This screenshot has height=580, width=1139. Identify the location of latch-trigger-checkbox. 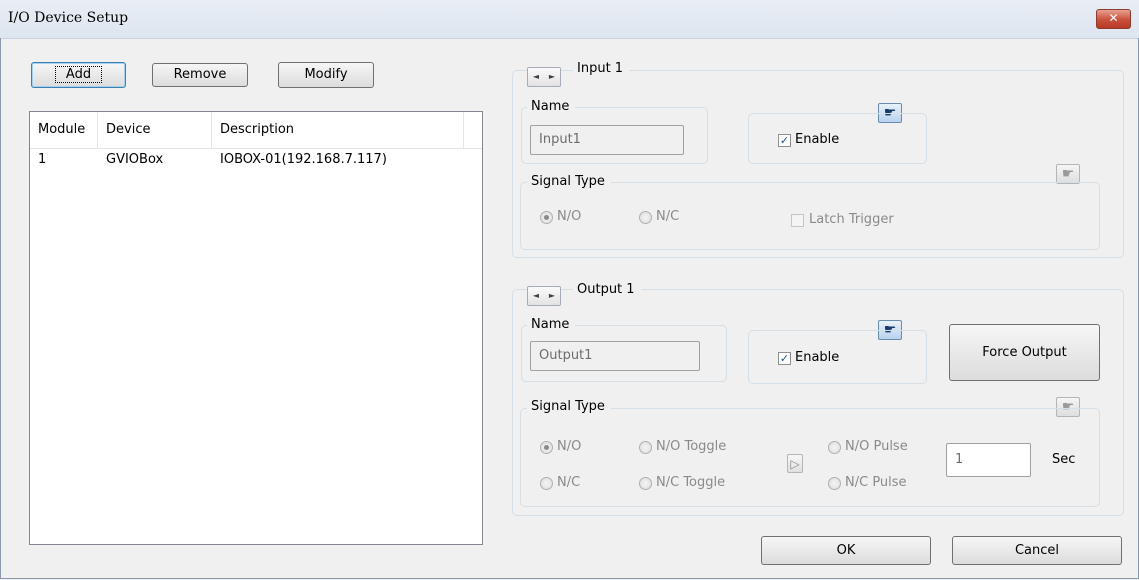
(797, 220).